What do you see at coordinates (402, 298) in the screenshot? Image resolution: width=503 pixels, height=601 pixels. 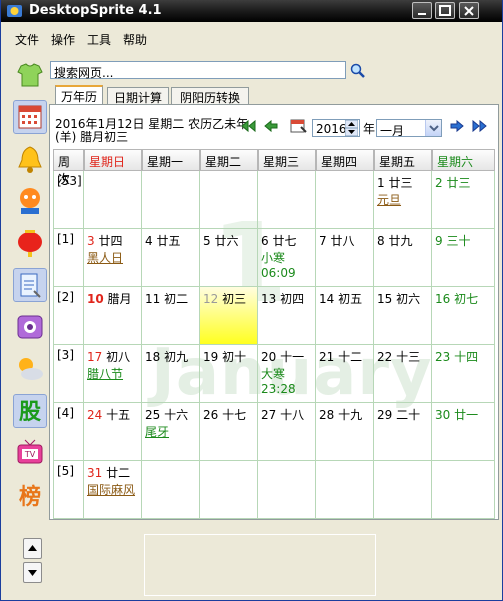 I see `day-header: 15 初六` at bounding box center [402, 298].